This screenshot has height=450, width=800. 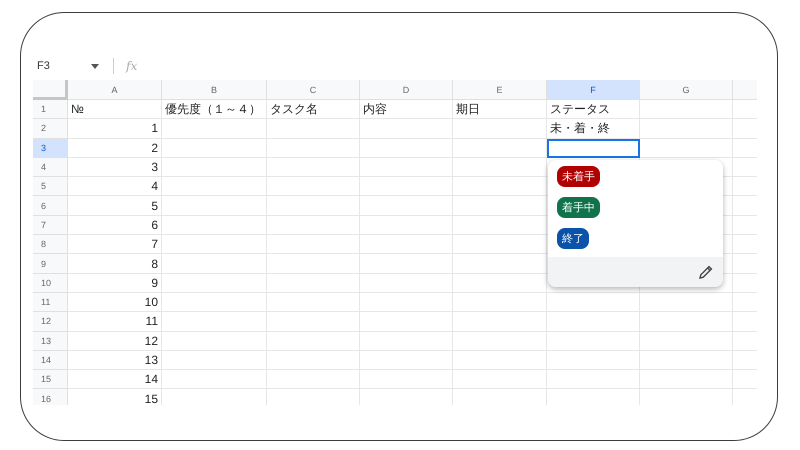 I want to click on row-header: 10, so click(x=50, y=283).